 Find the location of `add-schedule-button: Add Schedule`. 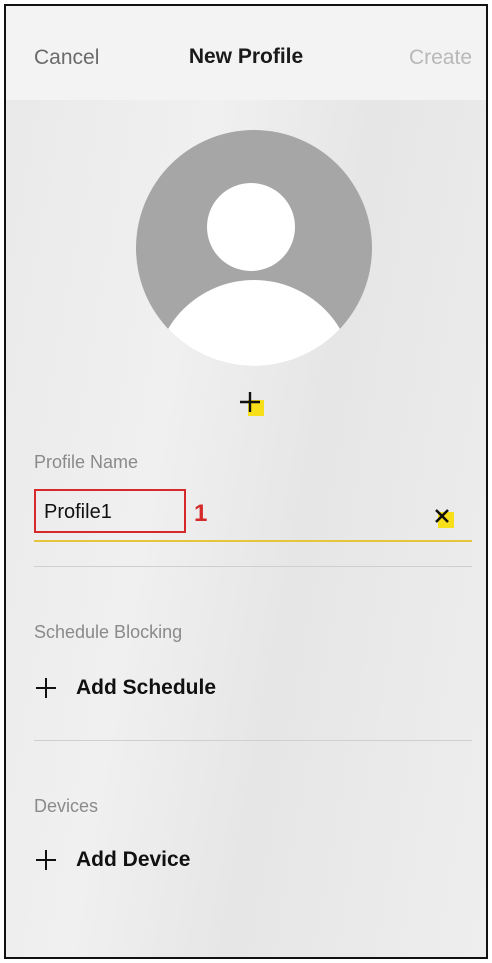

add-schedule-button: Add Schedule is located at coordinates (144, 688).